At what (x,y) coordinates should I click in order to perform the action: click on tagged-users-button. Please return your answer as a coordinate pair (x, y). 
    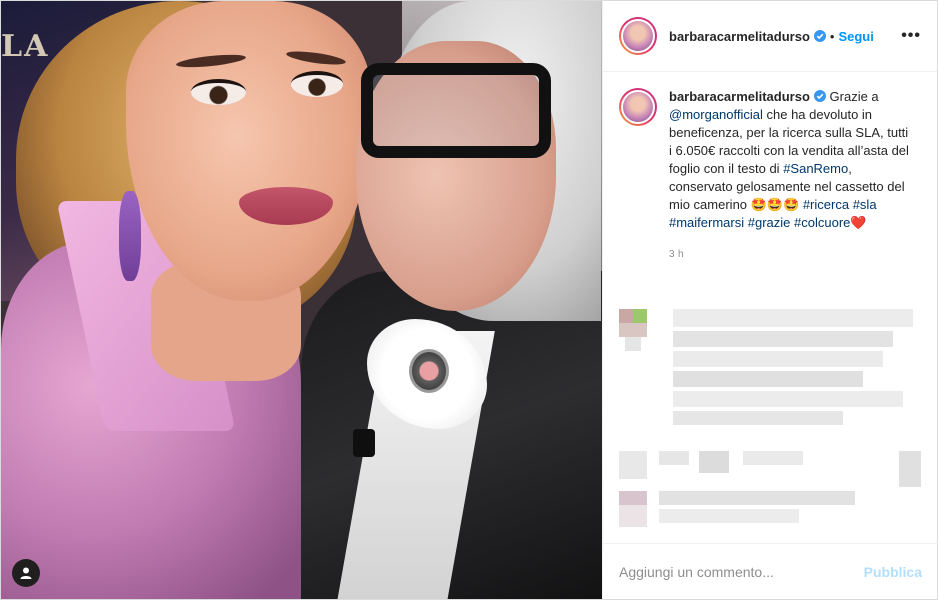
    Looking at the image, I should click on (26, 573).